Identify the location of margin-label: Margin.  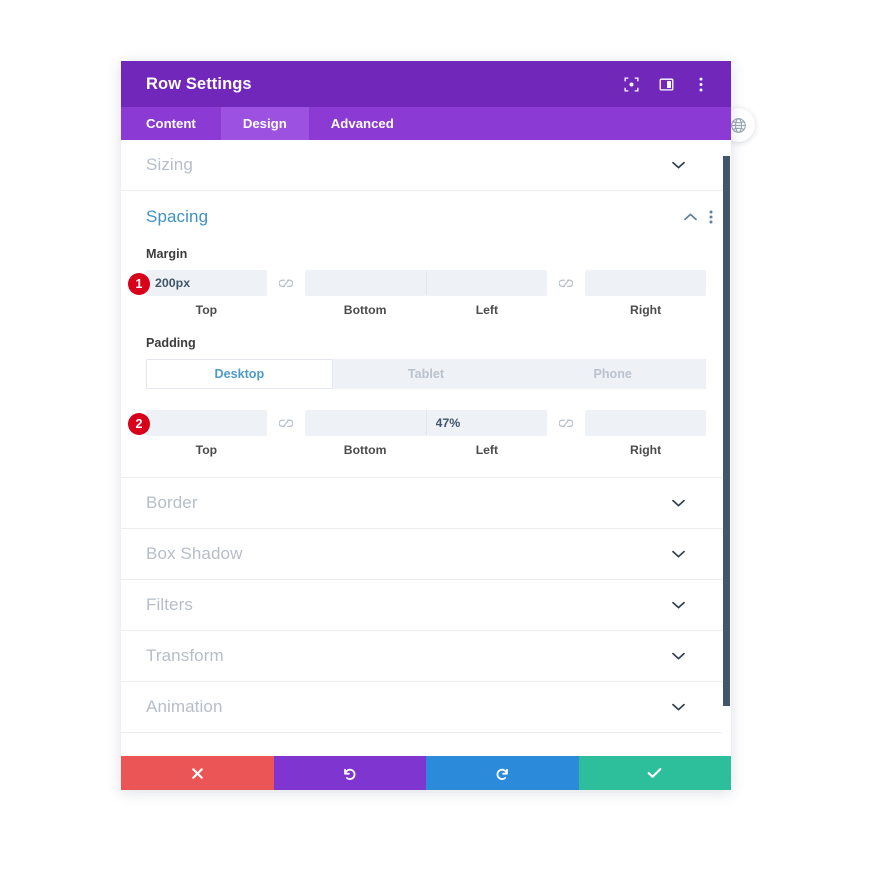
(167, 254).